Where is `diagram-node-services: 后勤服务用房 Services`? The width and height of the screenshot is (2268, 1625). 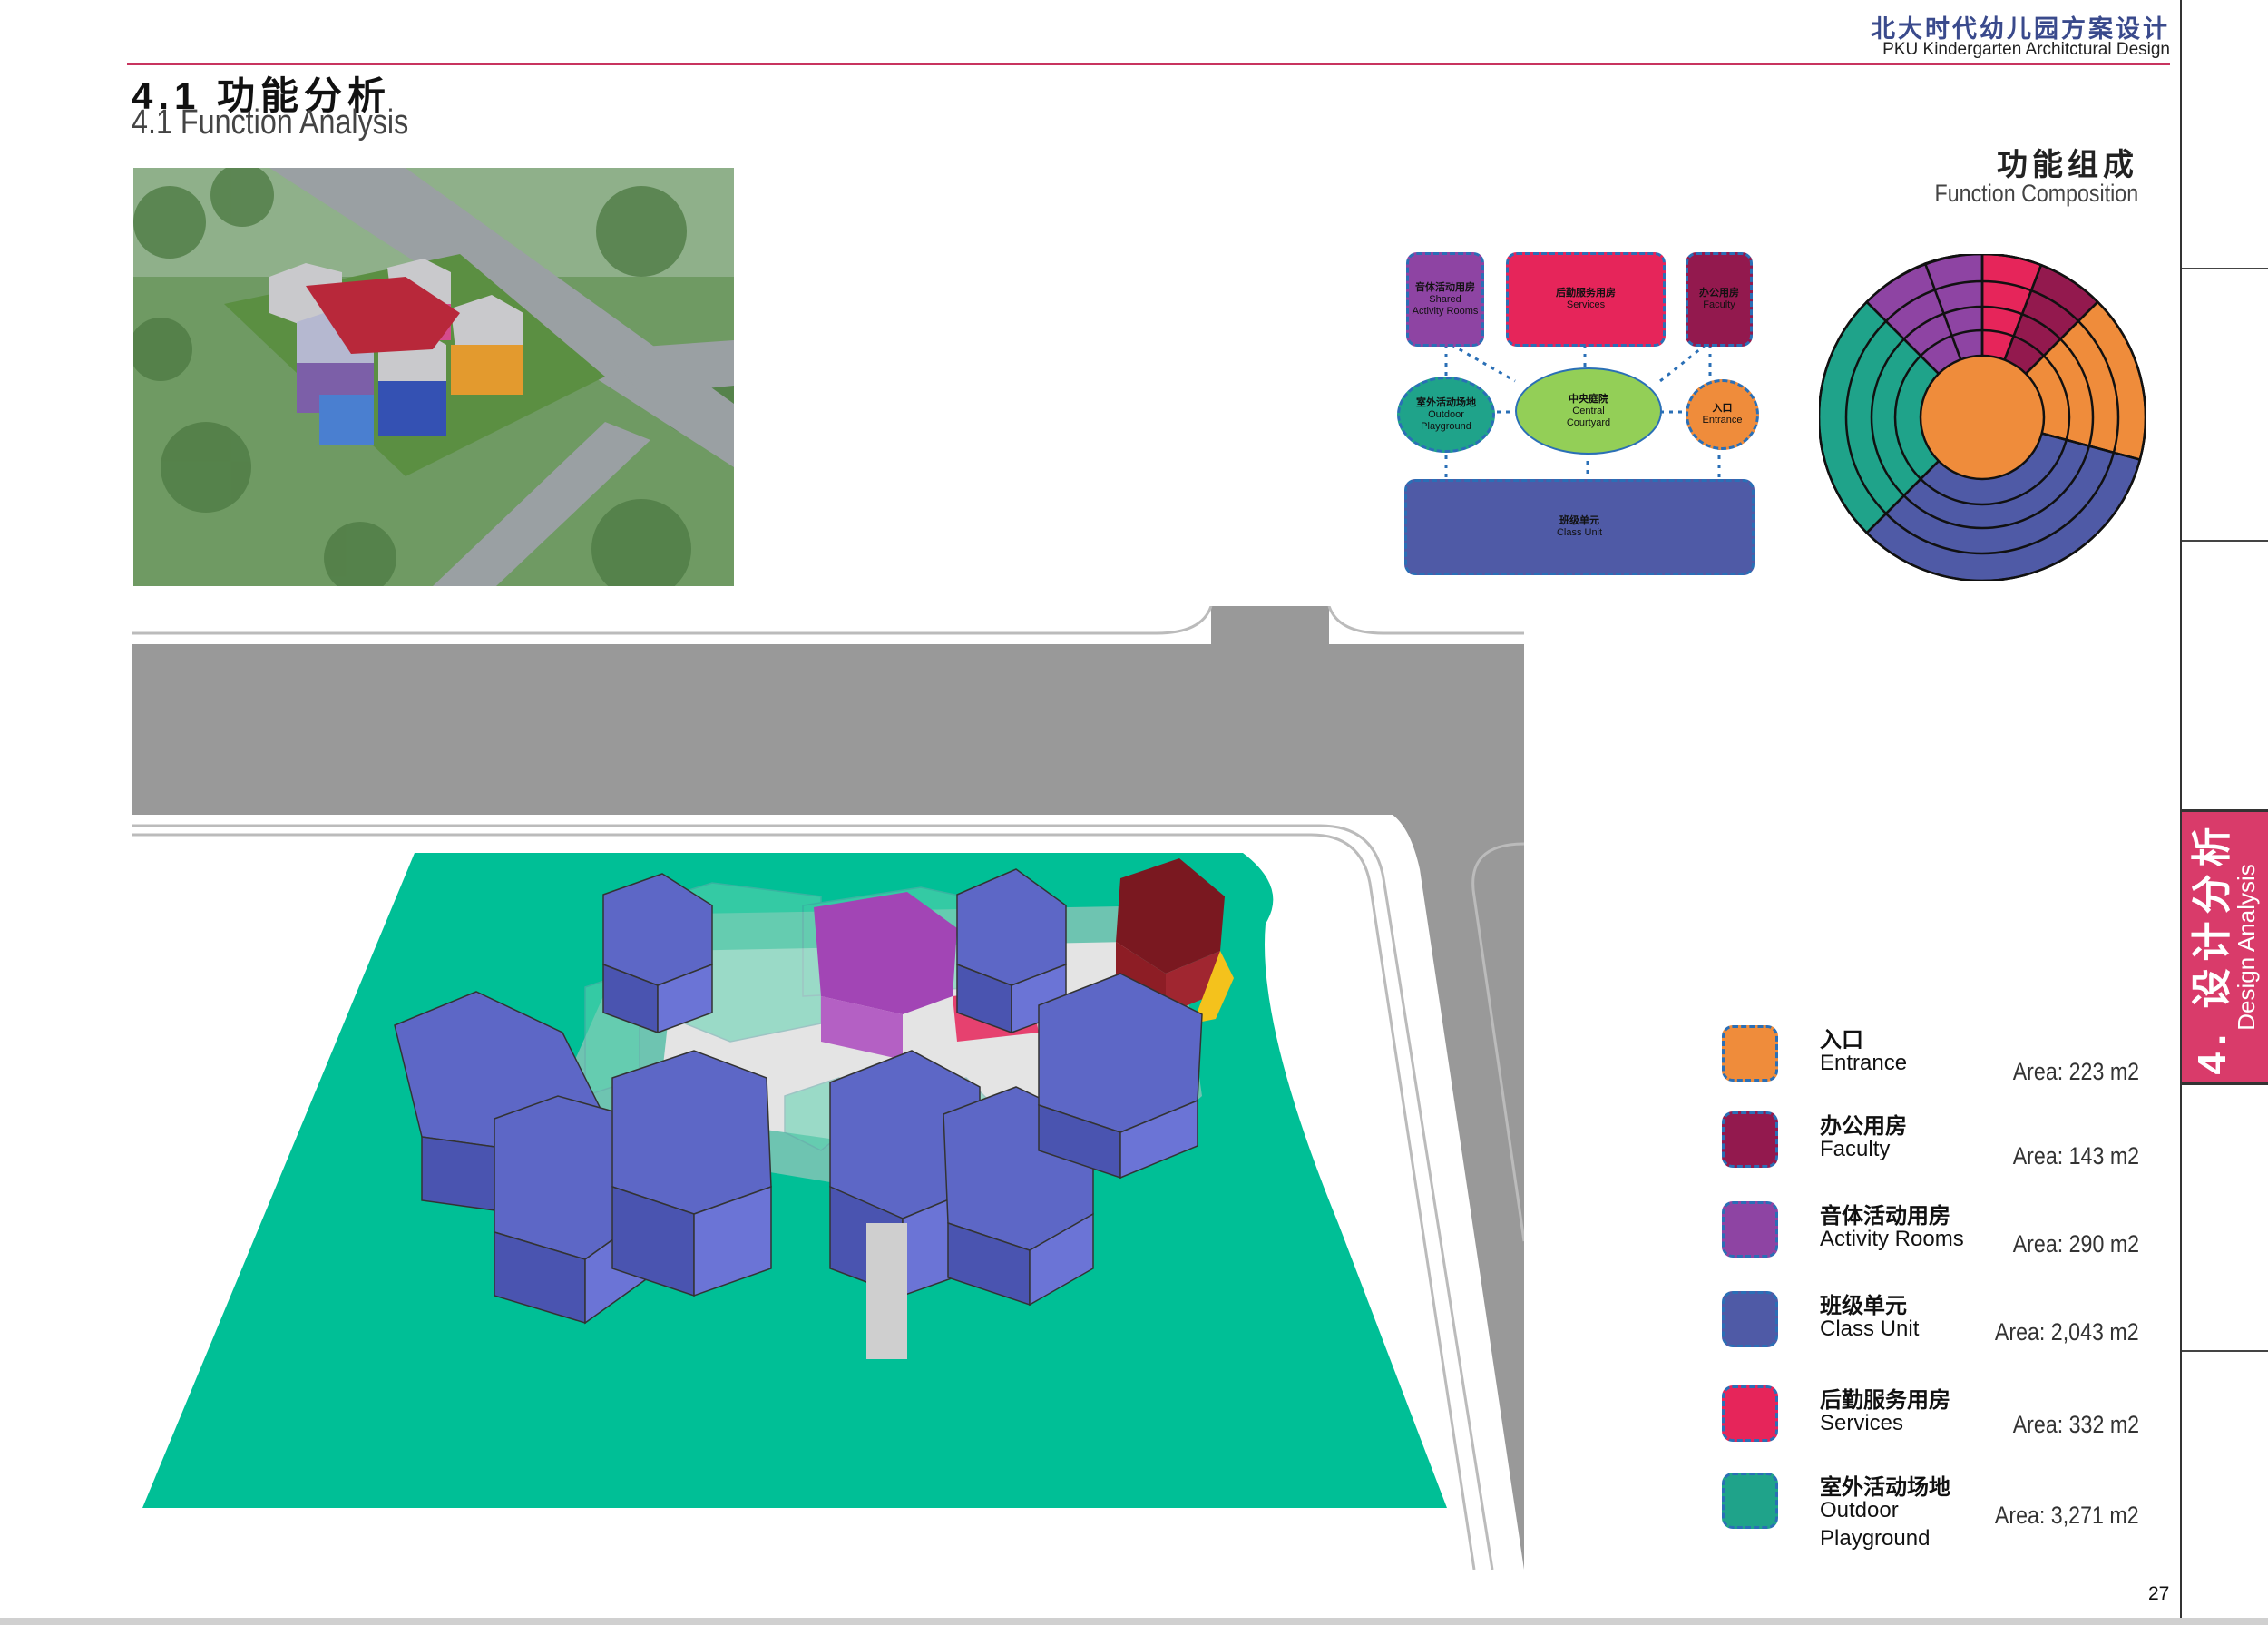
diagram-node-services: 后勤服务用房 Services is located at coordinates (1586, 299).